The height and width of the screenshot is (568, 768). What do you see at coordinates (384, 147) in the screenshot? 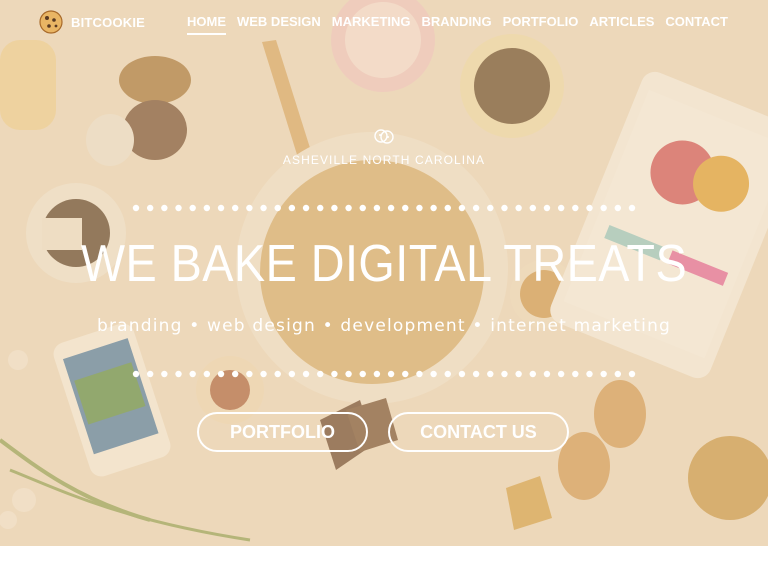
I see `hero-intro: ASHEVILLE NORTH CAROLINA` at bounding box center [384, 147].